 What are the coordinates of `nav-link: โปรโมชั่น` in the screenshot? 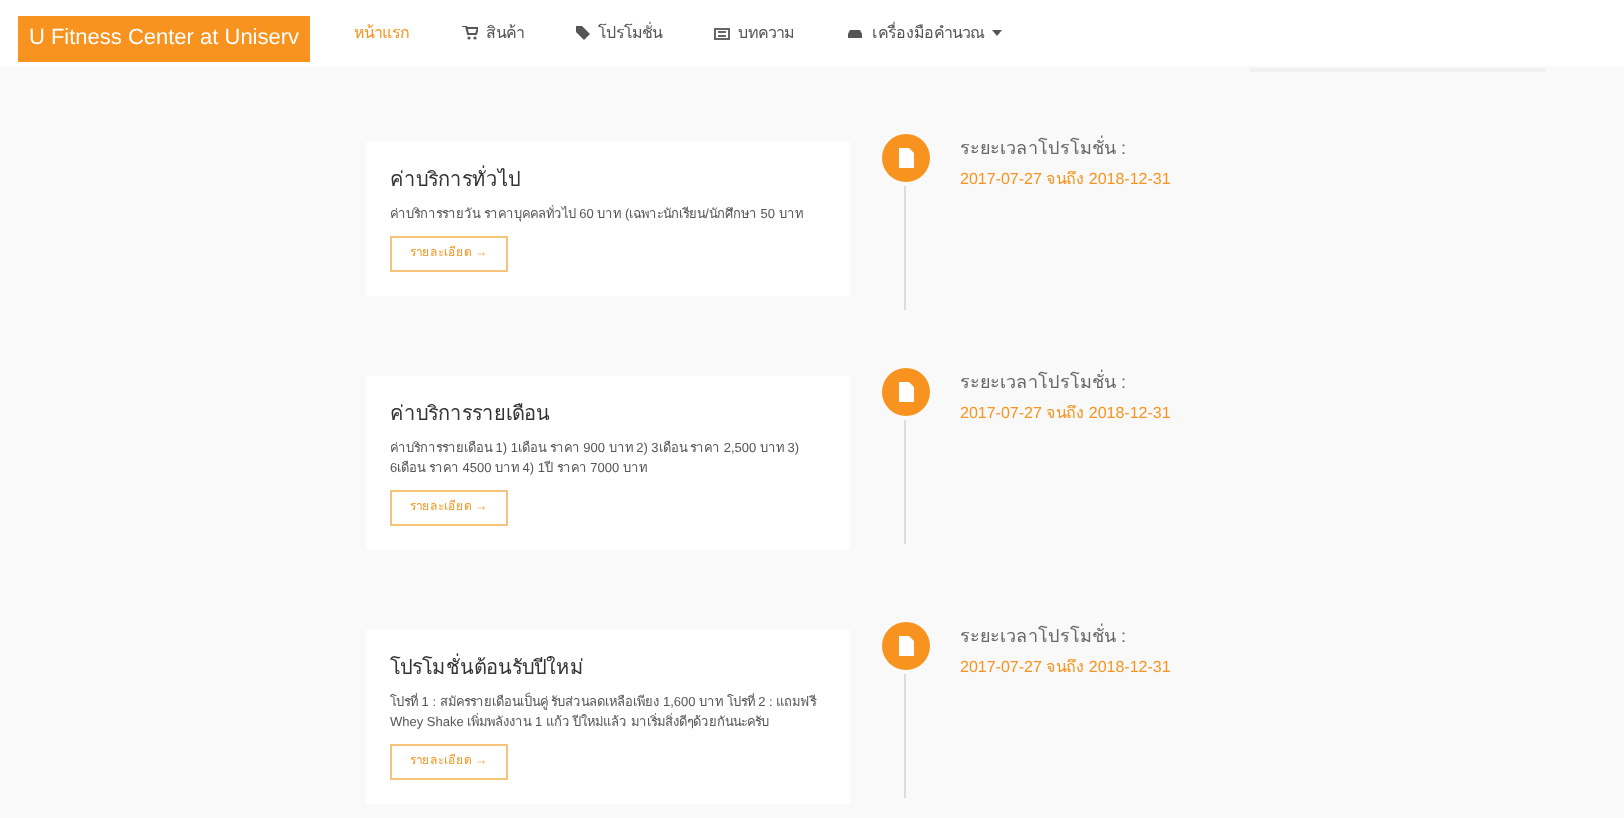 It's located at (619, 33).